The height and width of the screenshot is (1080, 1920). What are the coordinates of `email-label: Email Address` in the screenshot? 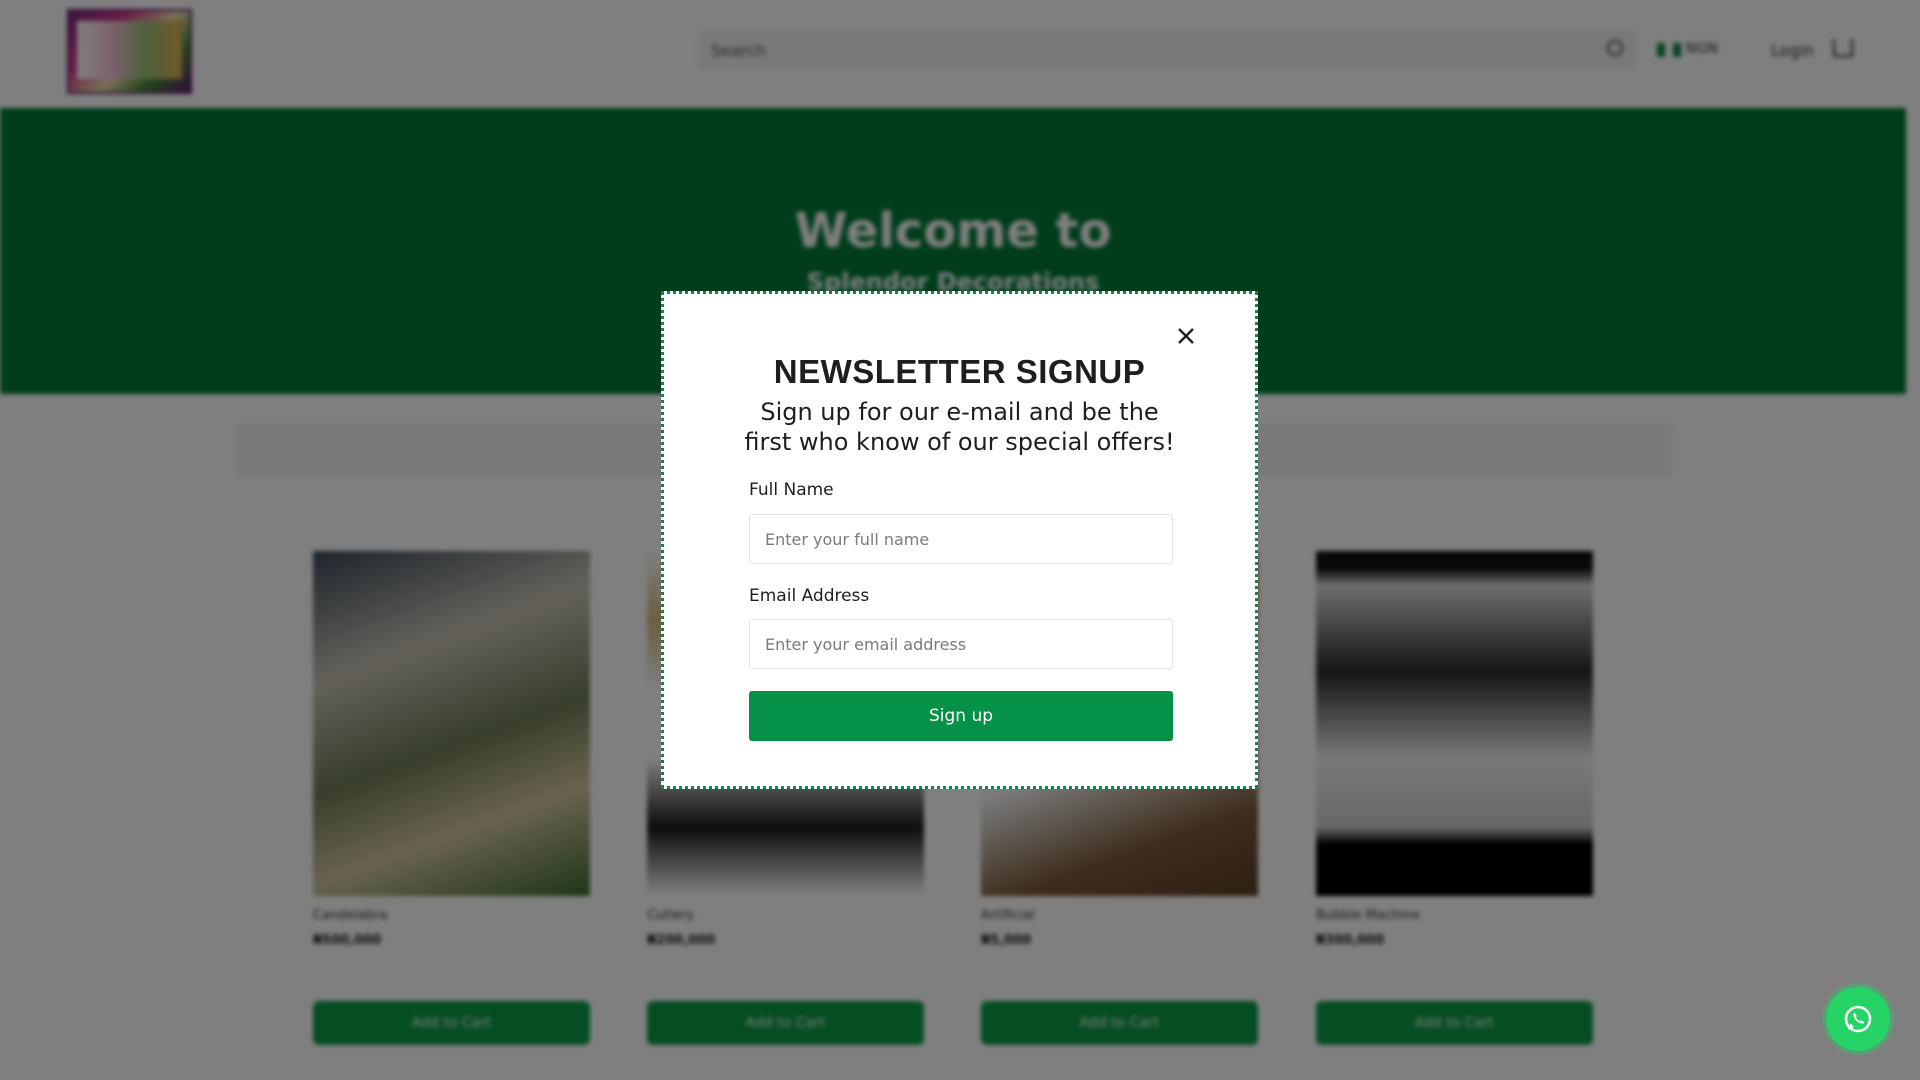 It's located at (809, 596).